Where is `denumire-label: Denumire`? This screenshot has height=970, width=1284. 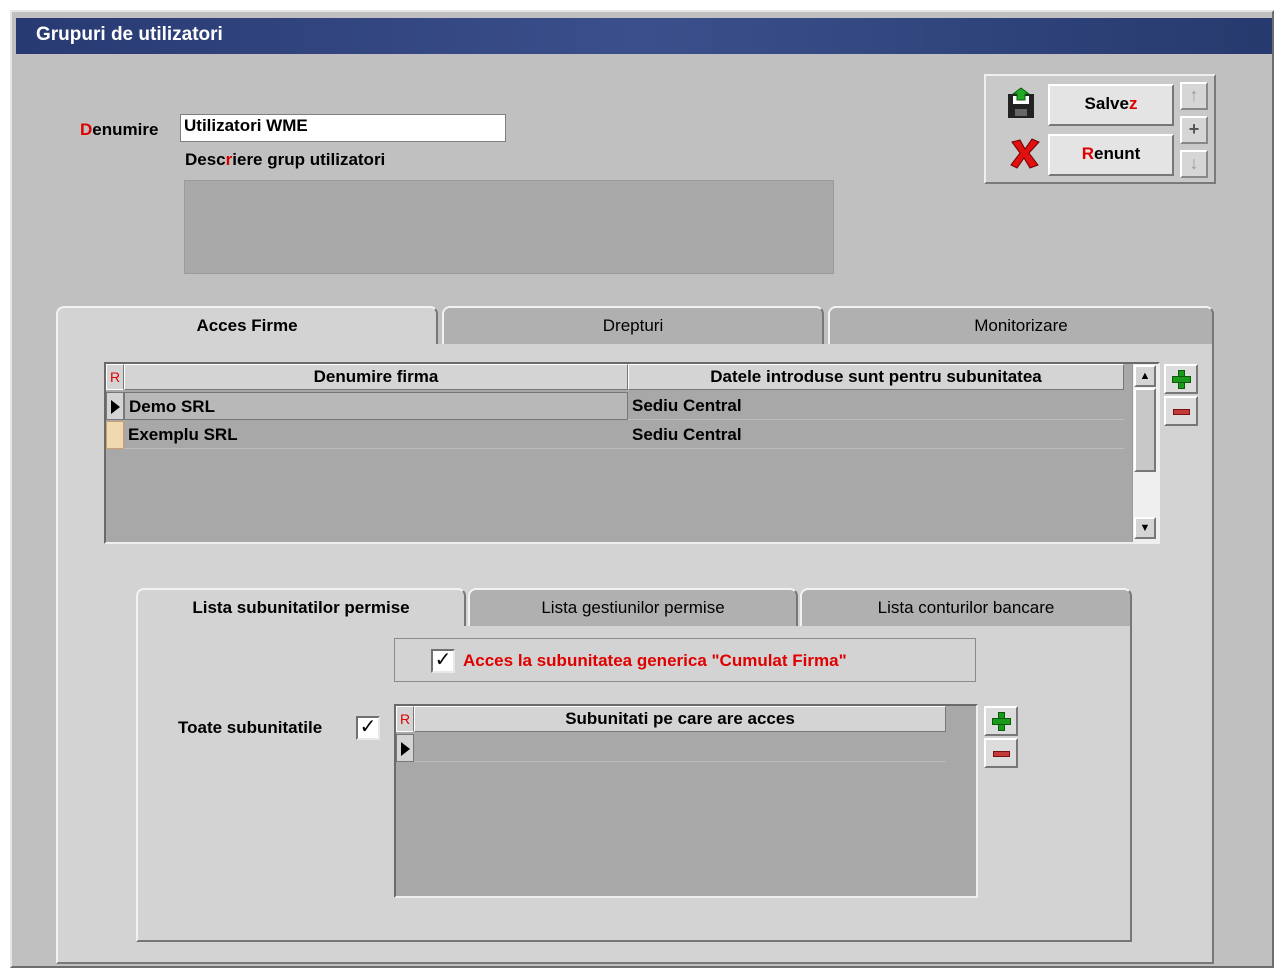
denumire-label: Denumire is located at coordinates (119, 130).